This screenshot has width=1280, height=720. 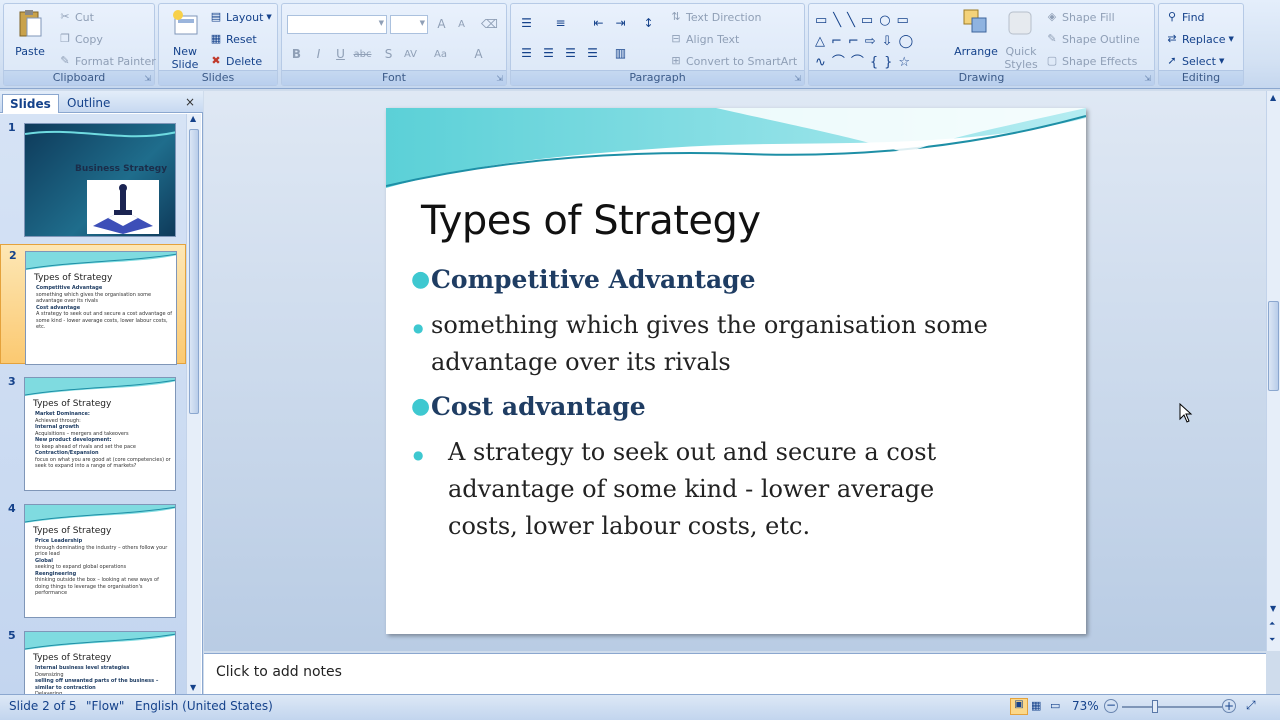 I want to click on shape-effects-button: ▢ Shape Effects, so click(x=1091, y=61).